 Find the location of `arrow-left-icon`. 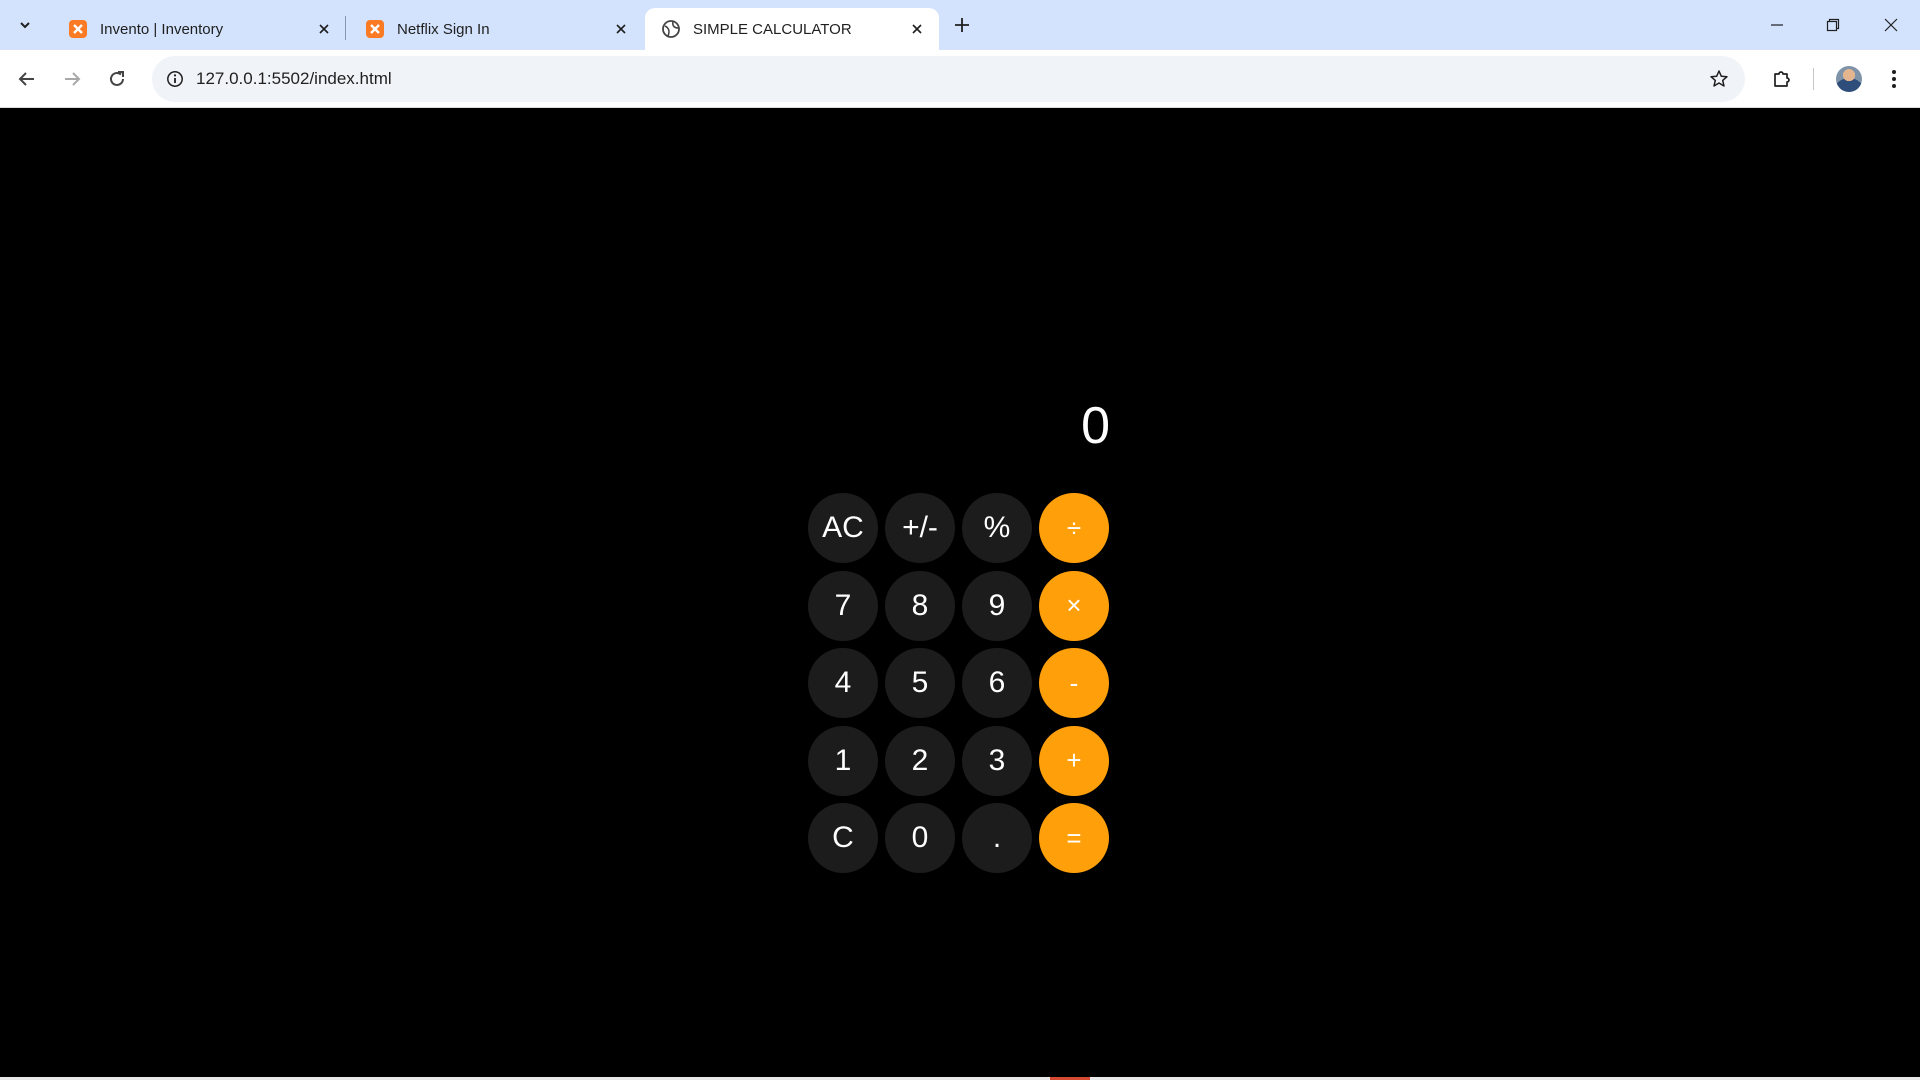

arrow-left-icon is located at coordinates (26, 79).